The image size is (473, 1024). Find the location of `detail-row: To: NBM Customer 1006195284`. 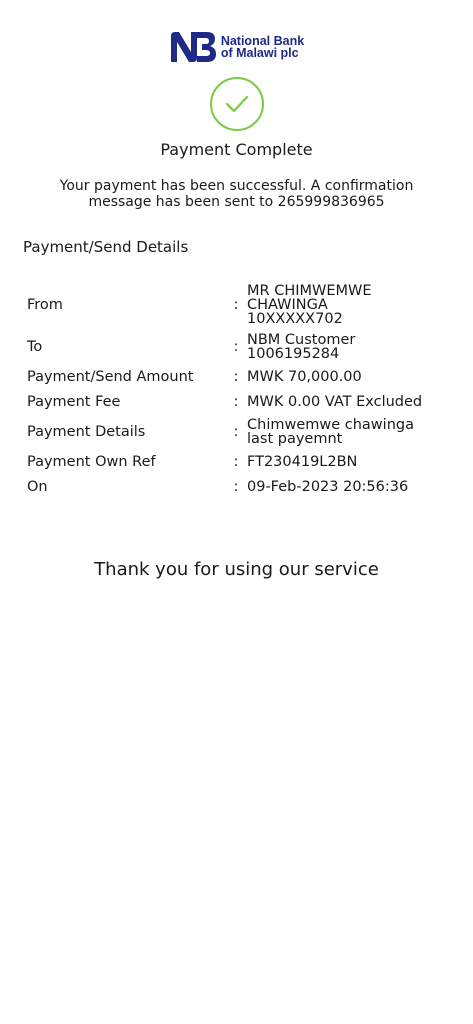

detail-row: To: NBM Customer 1006195284 is located at coordinates (236, 347).